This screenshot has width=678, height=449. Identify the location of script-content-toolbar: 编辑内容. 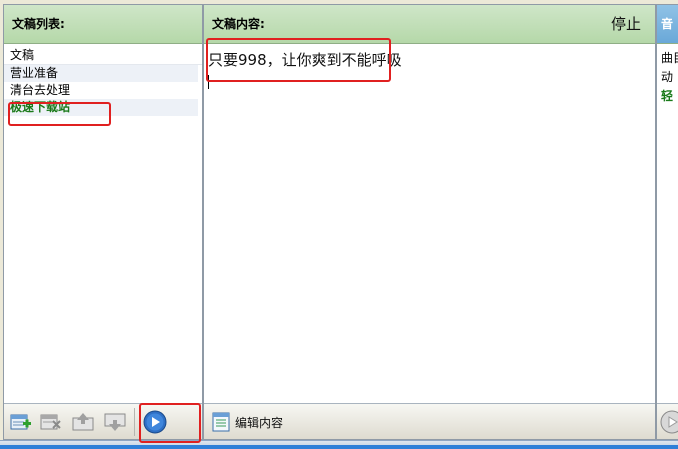
(429, 421).